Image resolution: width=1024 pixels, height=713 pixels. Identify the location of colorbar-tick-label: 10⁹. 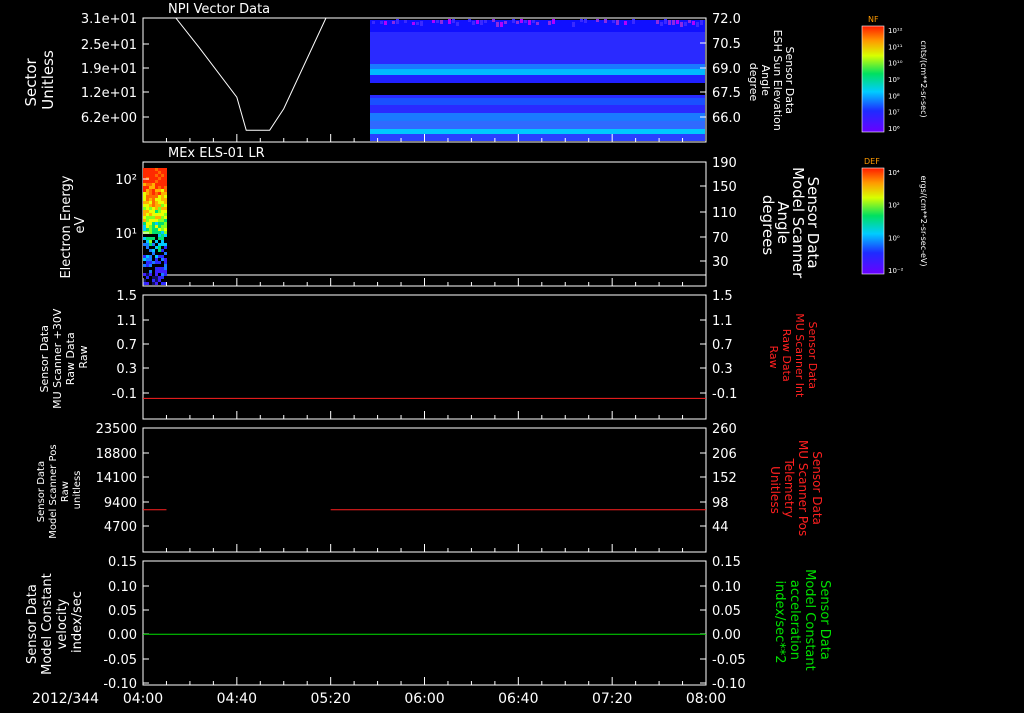
(894, 80).